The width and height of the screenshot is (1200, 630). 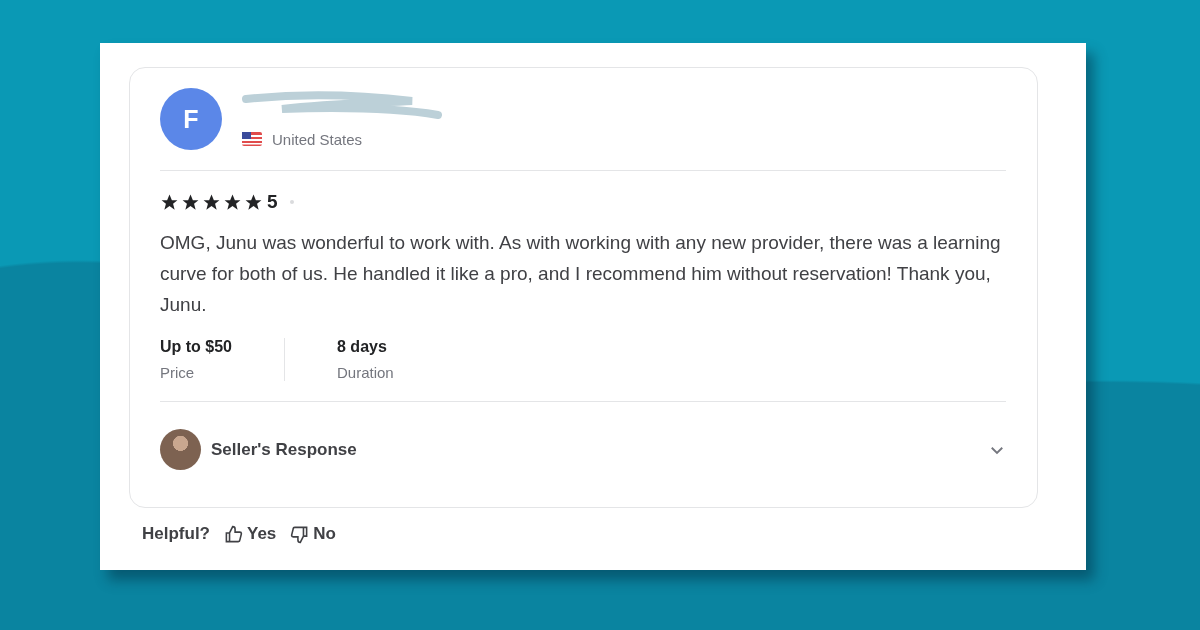 I want to click on stat-value: 8 days, so click(x=362, y=347).